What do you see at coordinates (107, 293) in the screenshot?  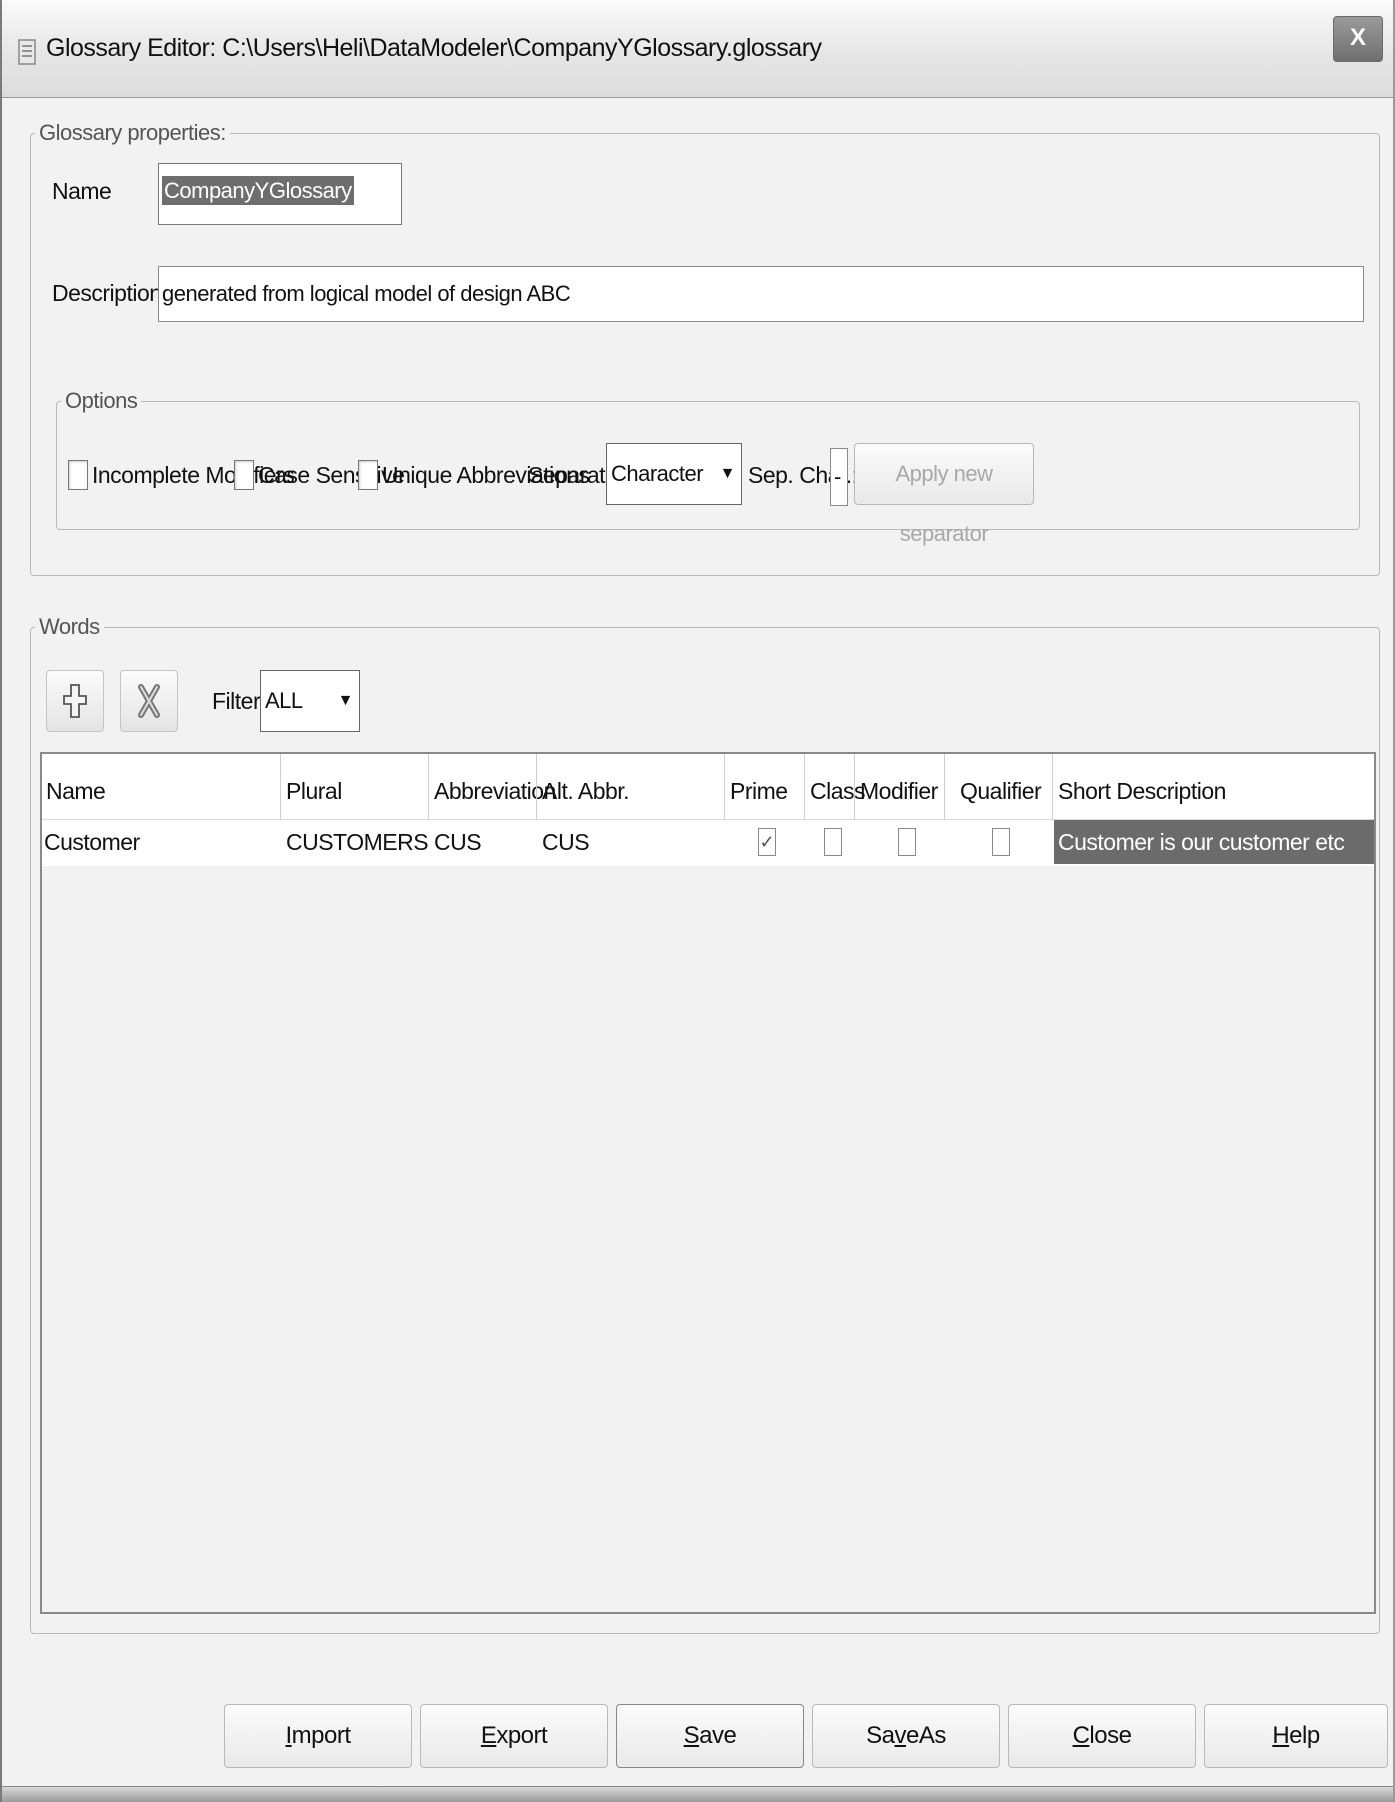 I see `description-label: Description` at bounding box center [107, 293].